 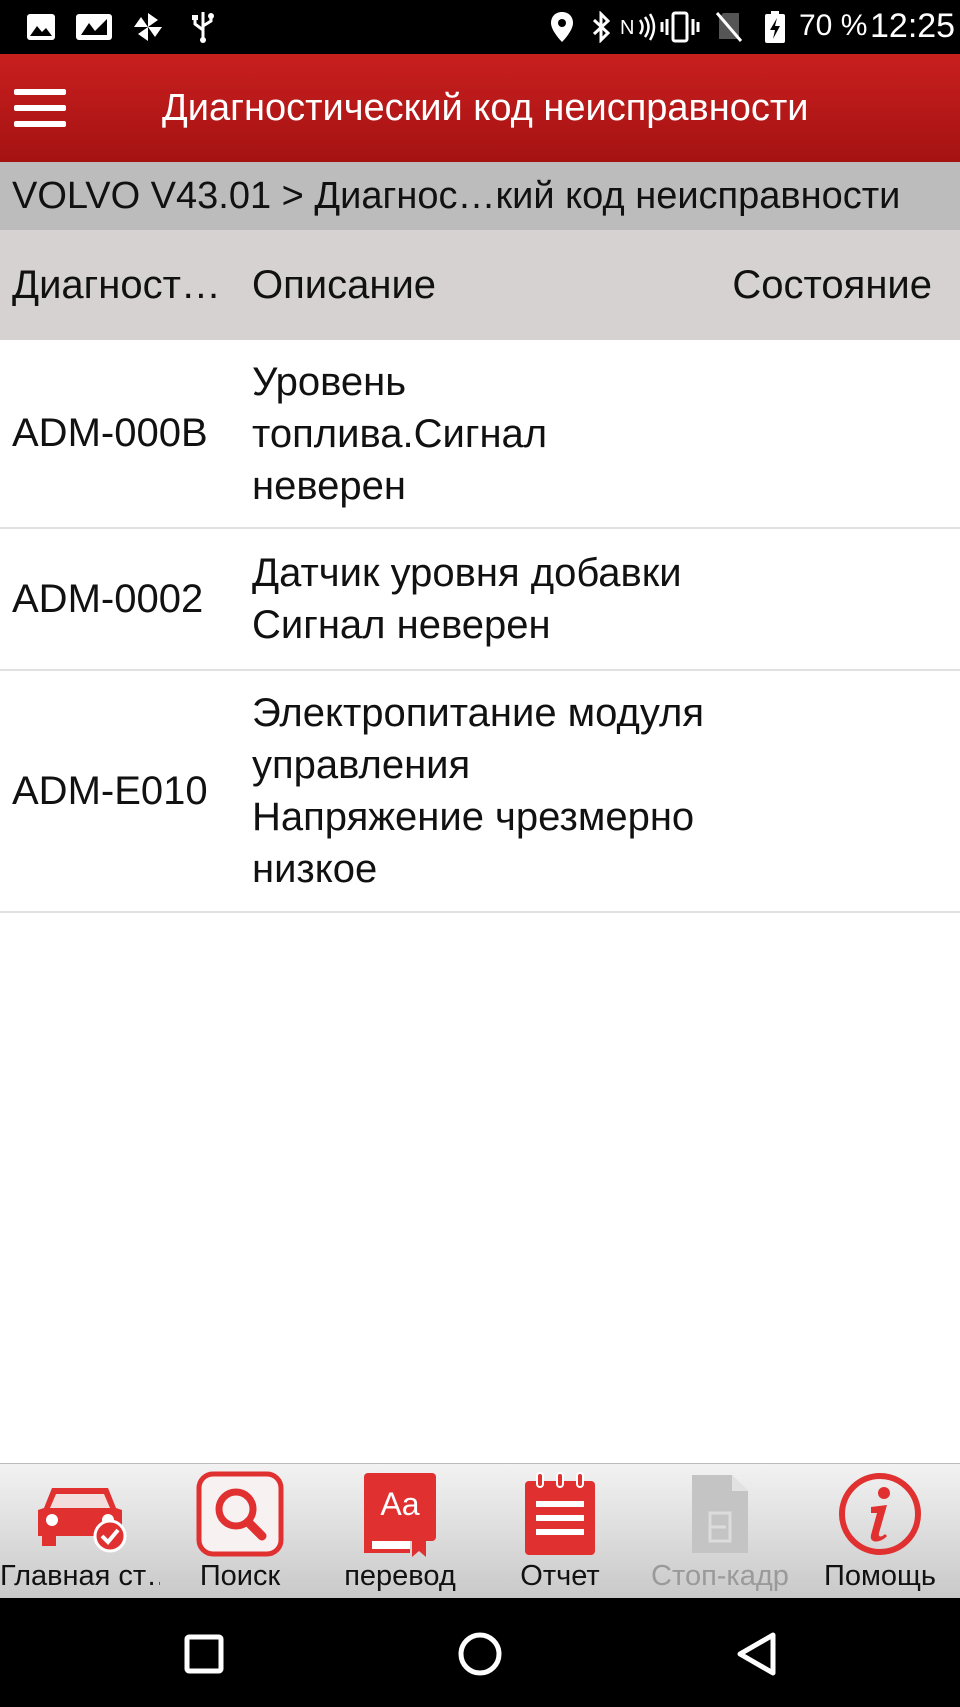 I want to click on vibrate-icon, so click(x=680, y=27).